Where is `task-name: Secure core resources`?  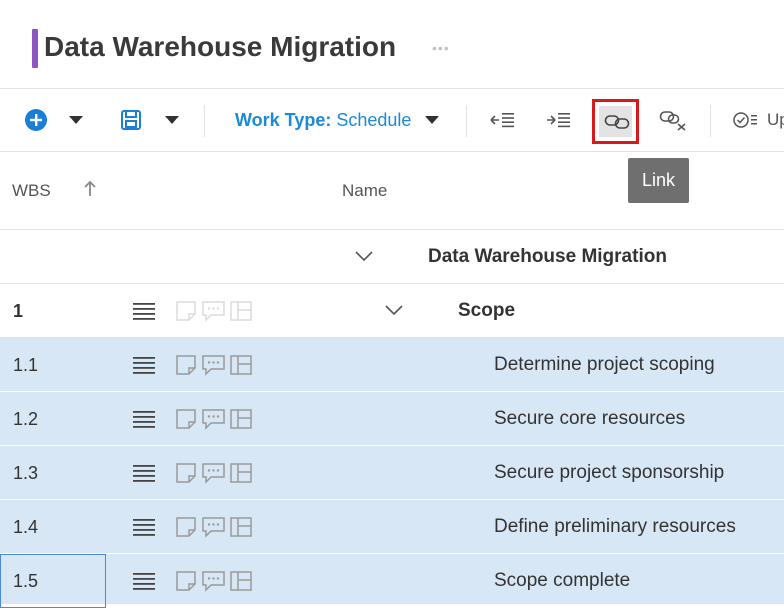 task-name: Secure core resources is located at coordinates (589, 419).